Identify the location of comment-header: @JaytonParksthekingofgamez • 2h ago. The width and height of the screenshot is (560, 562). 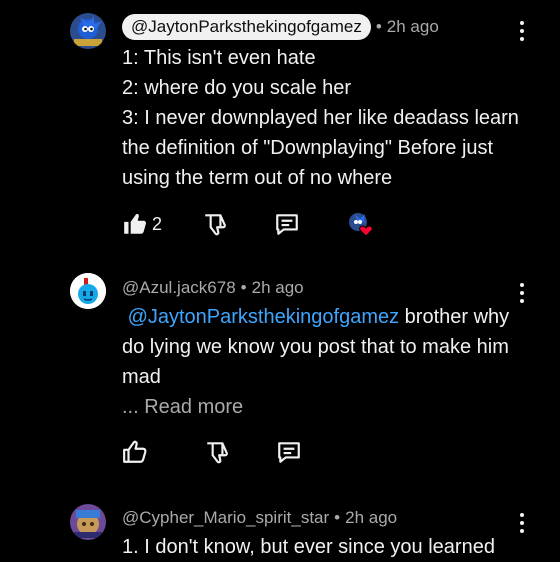
(280, 27).